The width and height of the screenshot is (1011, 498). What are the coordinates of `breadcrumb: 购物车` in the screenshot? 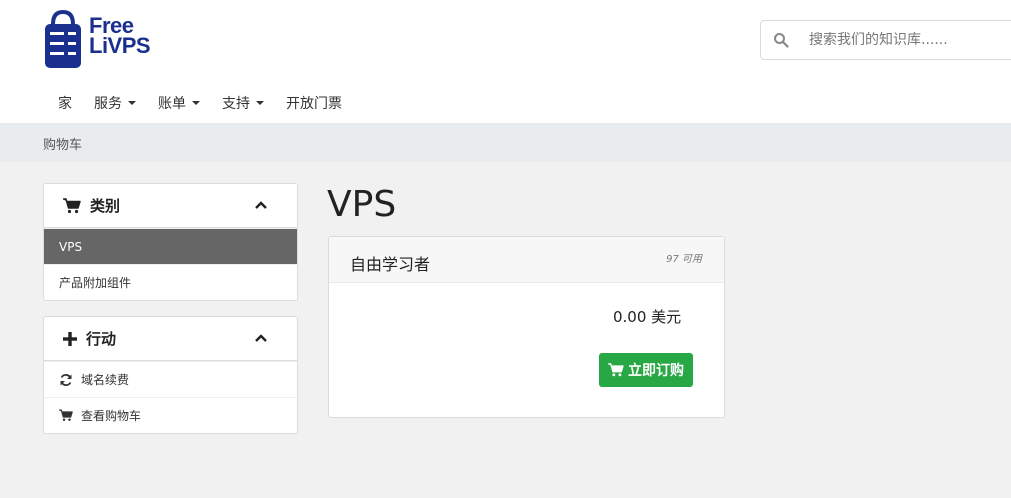 It's located at (63, 145).